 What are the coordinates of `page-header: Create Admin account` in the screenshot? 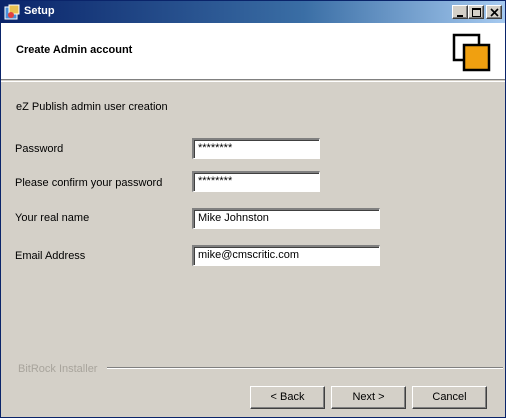 It's located at (253, 51).